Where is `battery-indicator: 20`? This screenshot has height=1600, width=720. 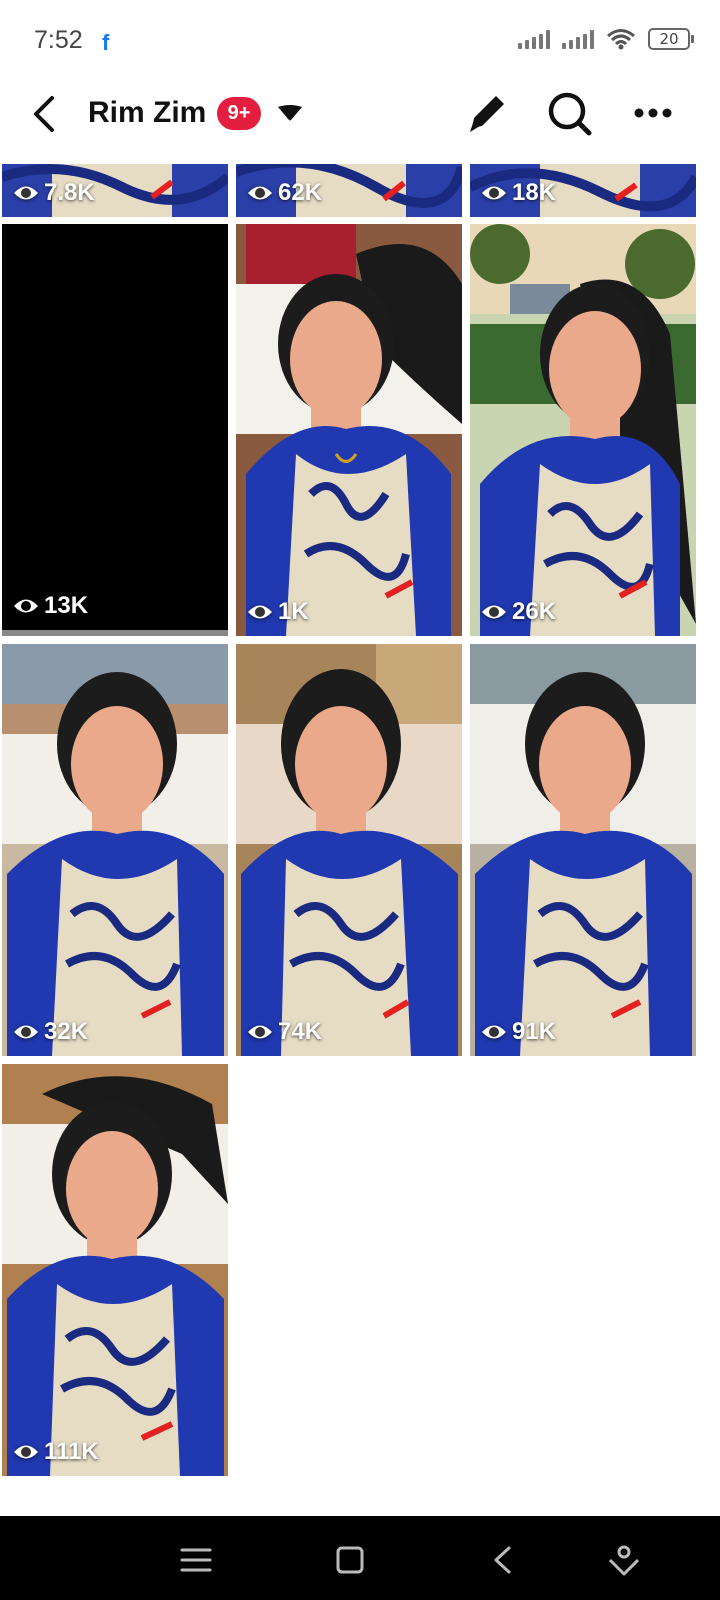 battery-indicator: 20 is located at coordinates (671, 39).